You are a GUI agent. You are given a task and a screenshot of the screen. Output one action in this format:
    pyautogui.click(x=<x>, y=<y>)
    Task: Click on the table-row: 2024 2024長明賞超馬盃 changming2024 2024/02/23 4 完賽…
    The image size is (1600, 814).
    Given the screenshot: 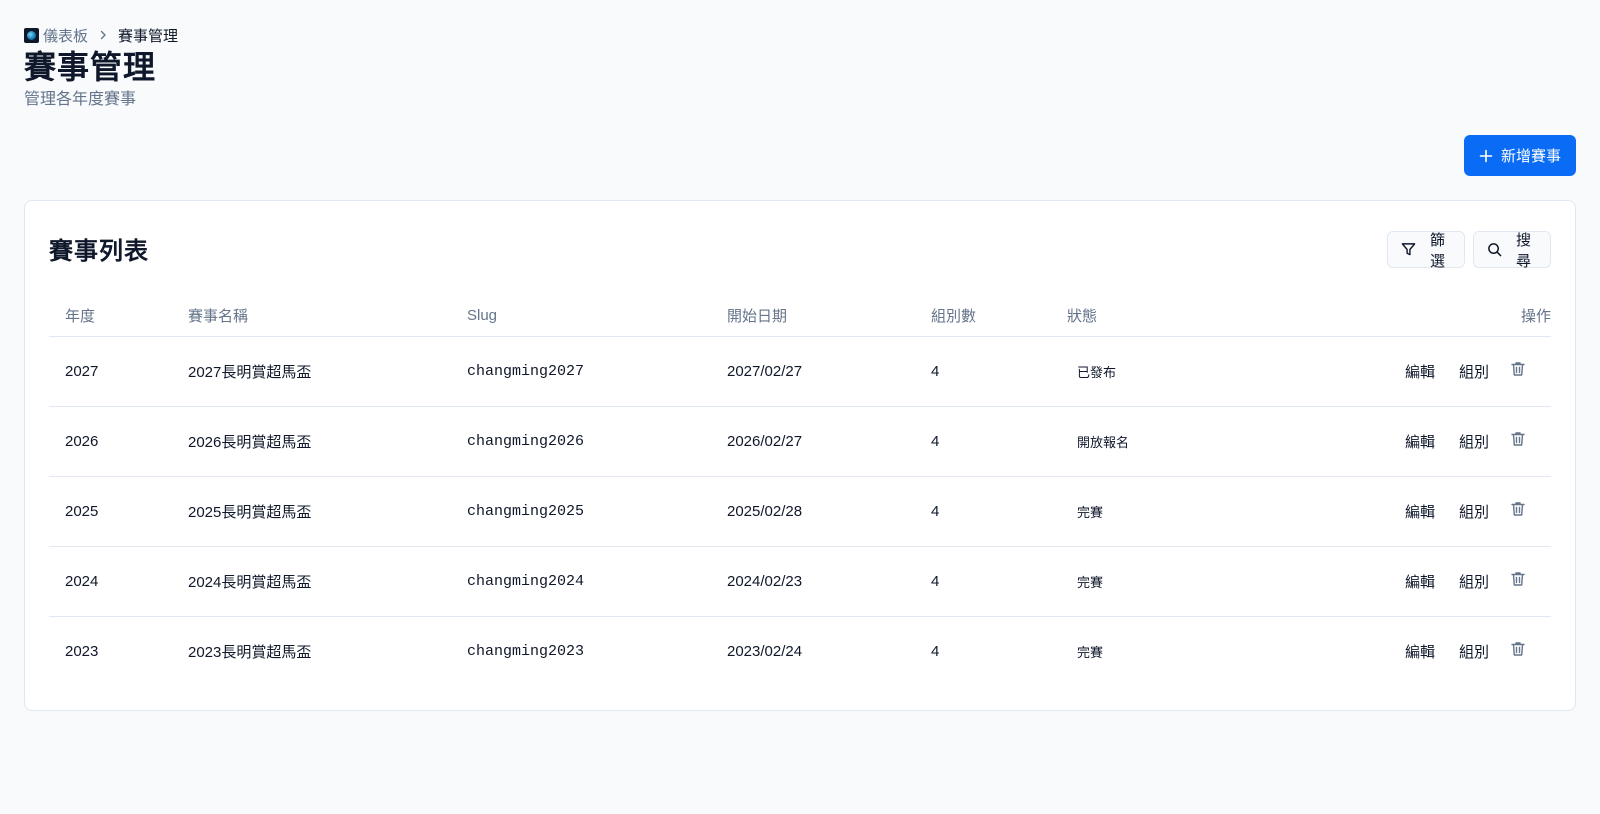 What is the action you would take?
    pyautogui.click(x=800, y=581)
    